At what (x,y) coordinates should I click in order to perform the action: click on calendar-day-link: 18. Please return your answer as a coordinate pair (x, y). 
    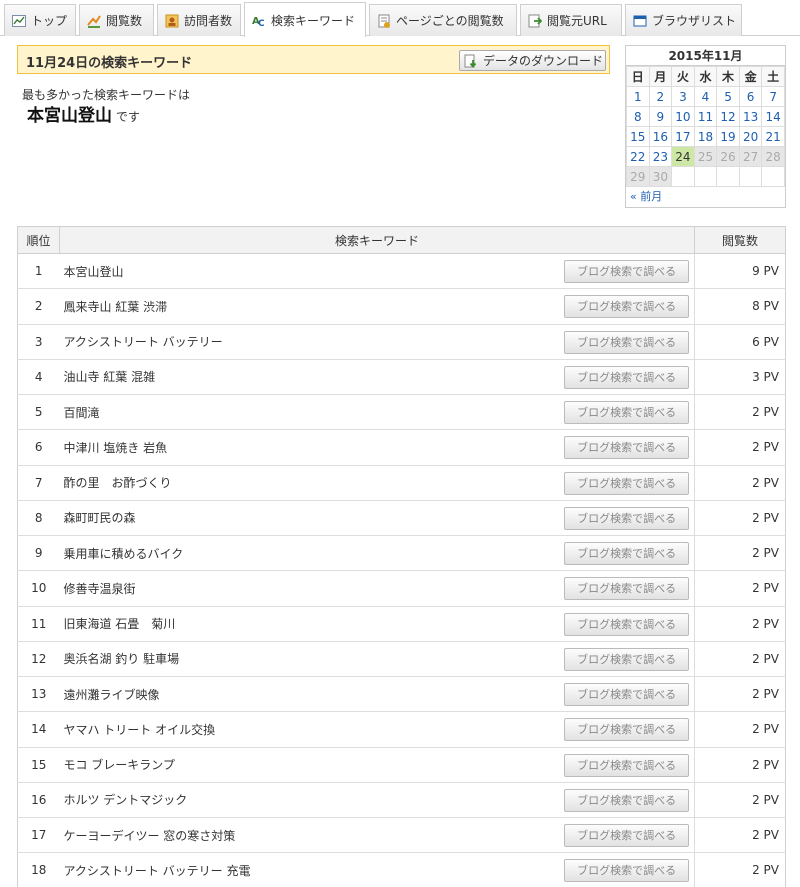
    Looking at the image, I should click on (705, 136).